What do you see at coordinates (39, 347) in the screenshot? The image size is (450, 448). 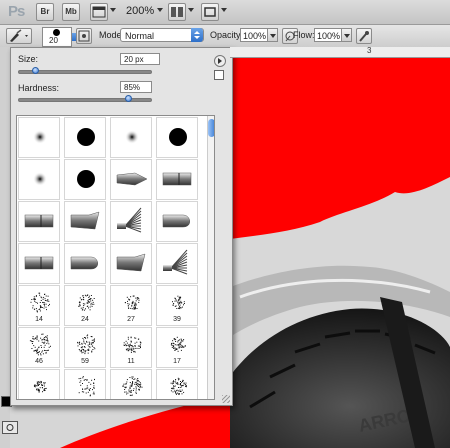 I see `brush-preset-cell: 46` at bounding box center [39, 347].